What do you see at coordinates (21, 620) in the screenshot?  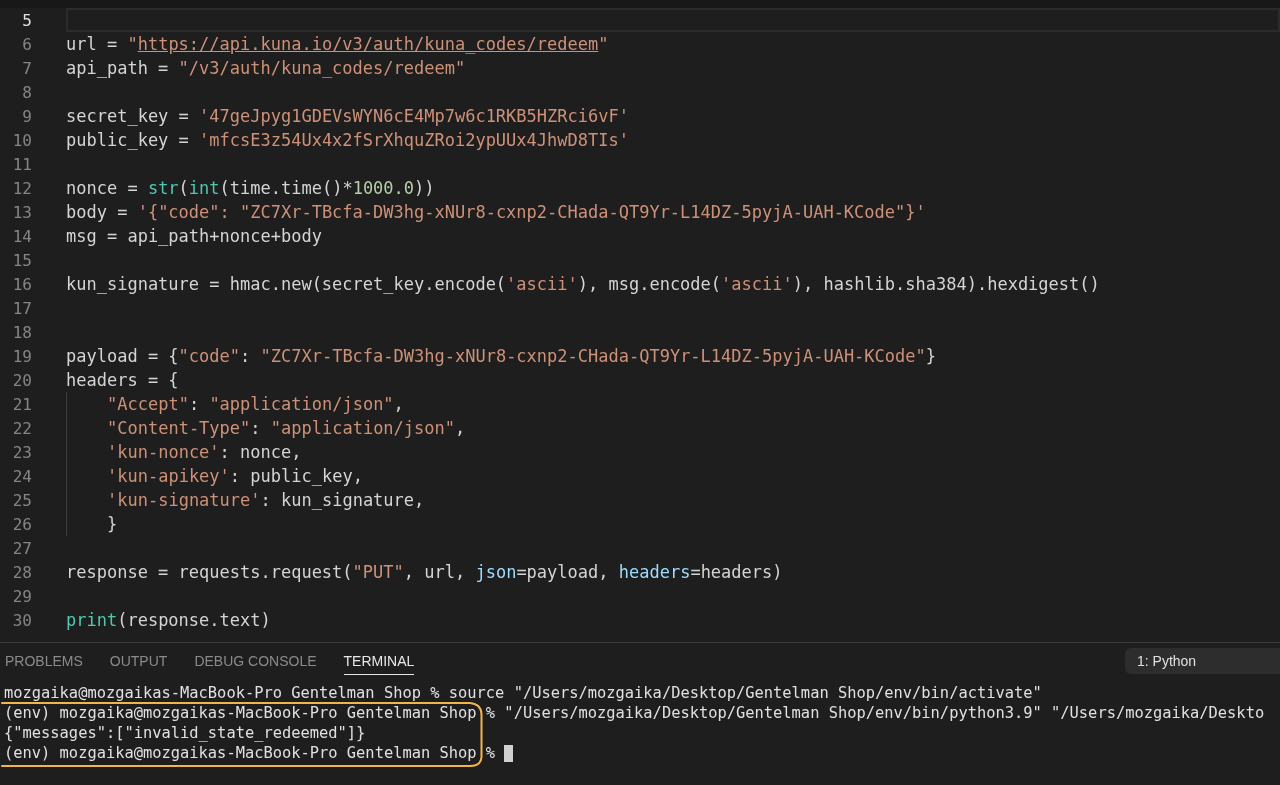 I see `line-number: 30` at bounding box center [21, 620].